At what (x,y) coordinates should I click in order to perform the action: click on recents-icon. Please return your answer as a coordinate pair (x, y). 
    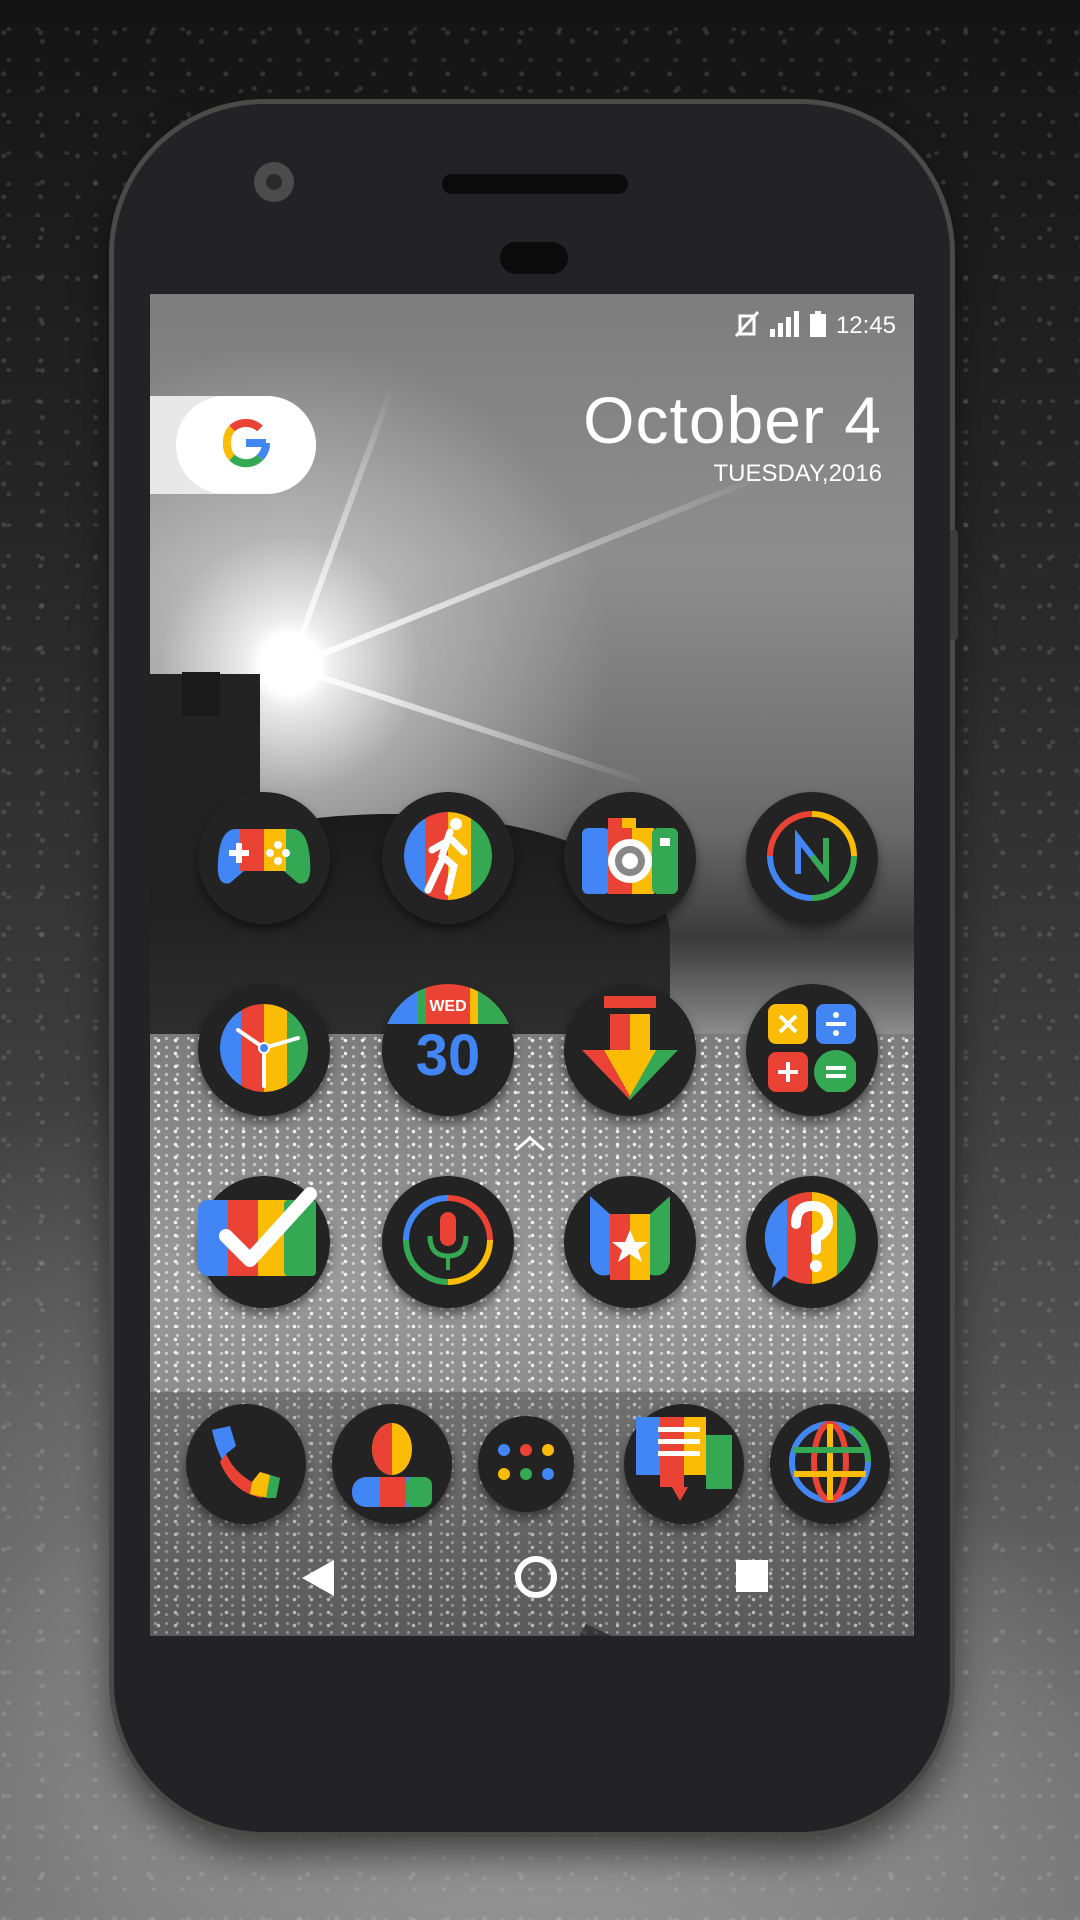
    Looking at the image, I should click on (752, 1578).